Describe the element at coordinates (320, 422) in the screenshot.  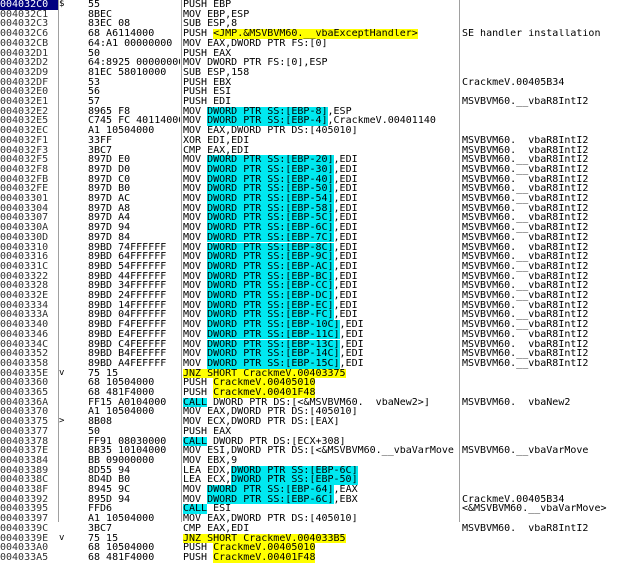
I see `instruction-cell: MOV ECX,DWORD PTR DS:[EAX]` at that location.